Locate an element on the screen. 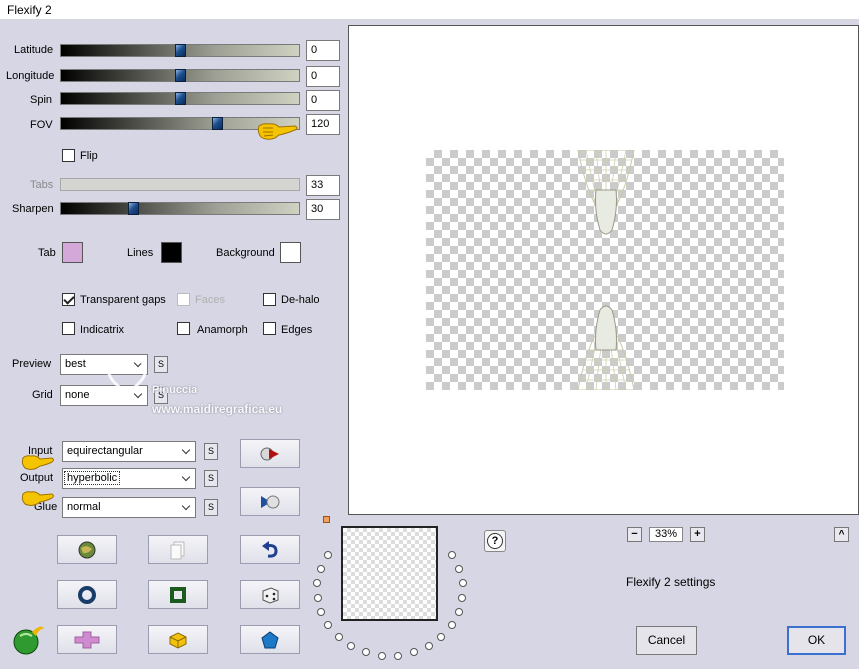  undo-icon is located at coordinates (270, 549).